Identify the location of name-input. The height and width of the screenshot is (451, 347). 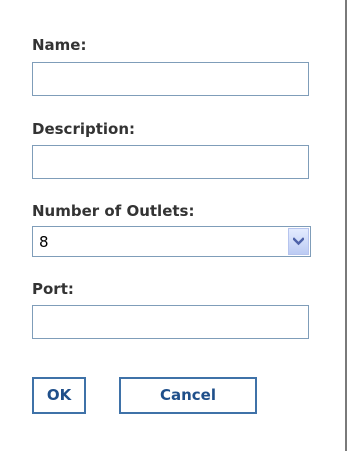
(170, 79).